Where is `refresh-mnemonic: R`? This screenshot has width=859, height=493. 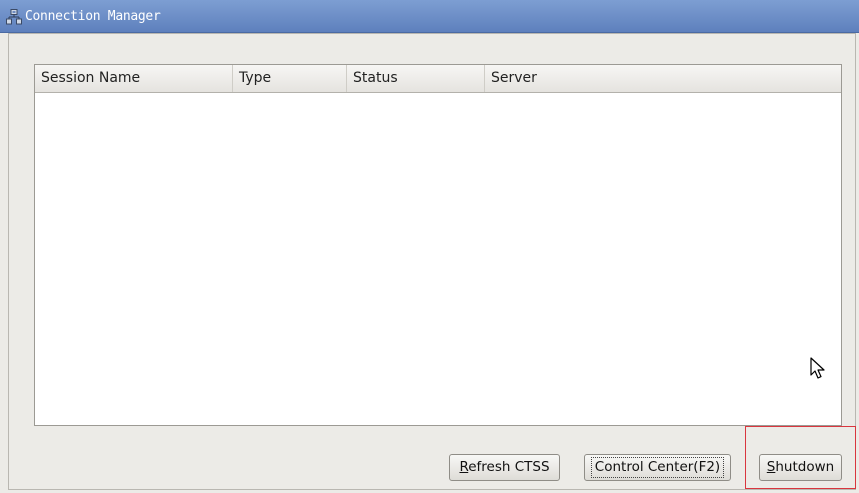 refresh-mnemonic: R is located at coordinates (464, 467).